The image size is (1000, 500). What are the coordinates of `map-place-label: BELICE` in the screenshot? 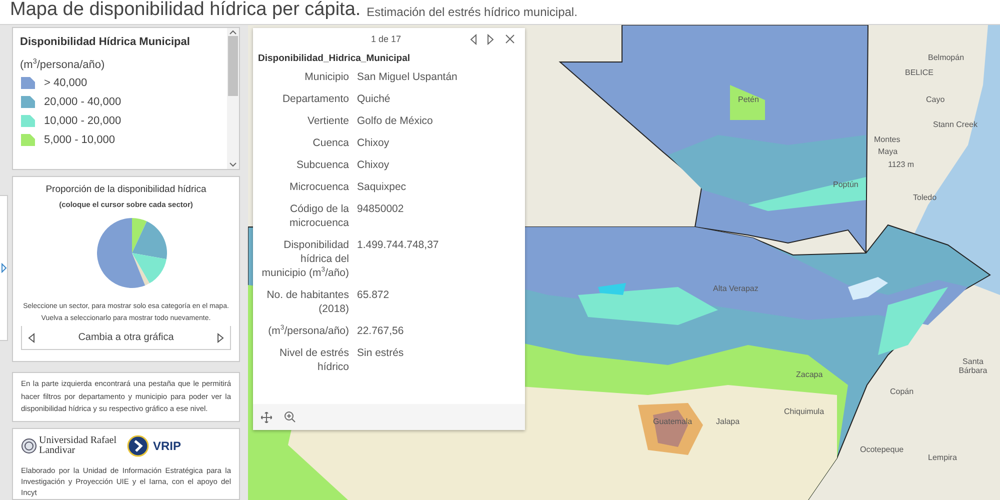 It's located at (919, 72).